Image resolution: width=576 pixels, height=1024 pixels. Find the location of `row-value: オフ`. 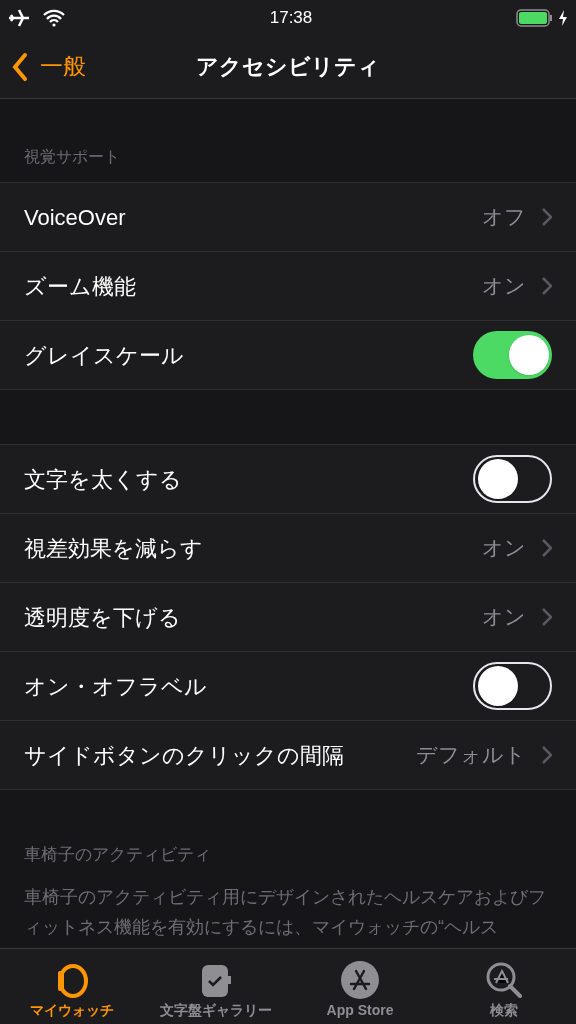

row-value: オフ is located at coordinates (504, 217).